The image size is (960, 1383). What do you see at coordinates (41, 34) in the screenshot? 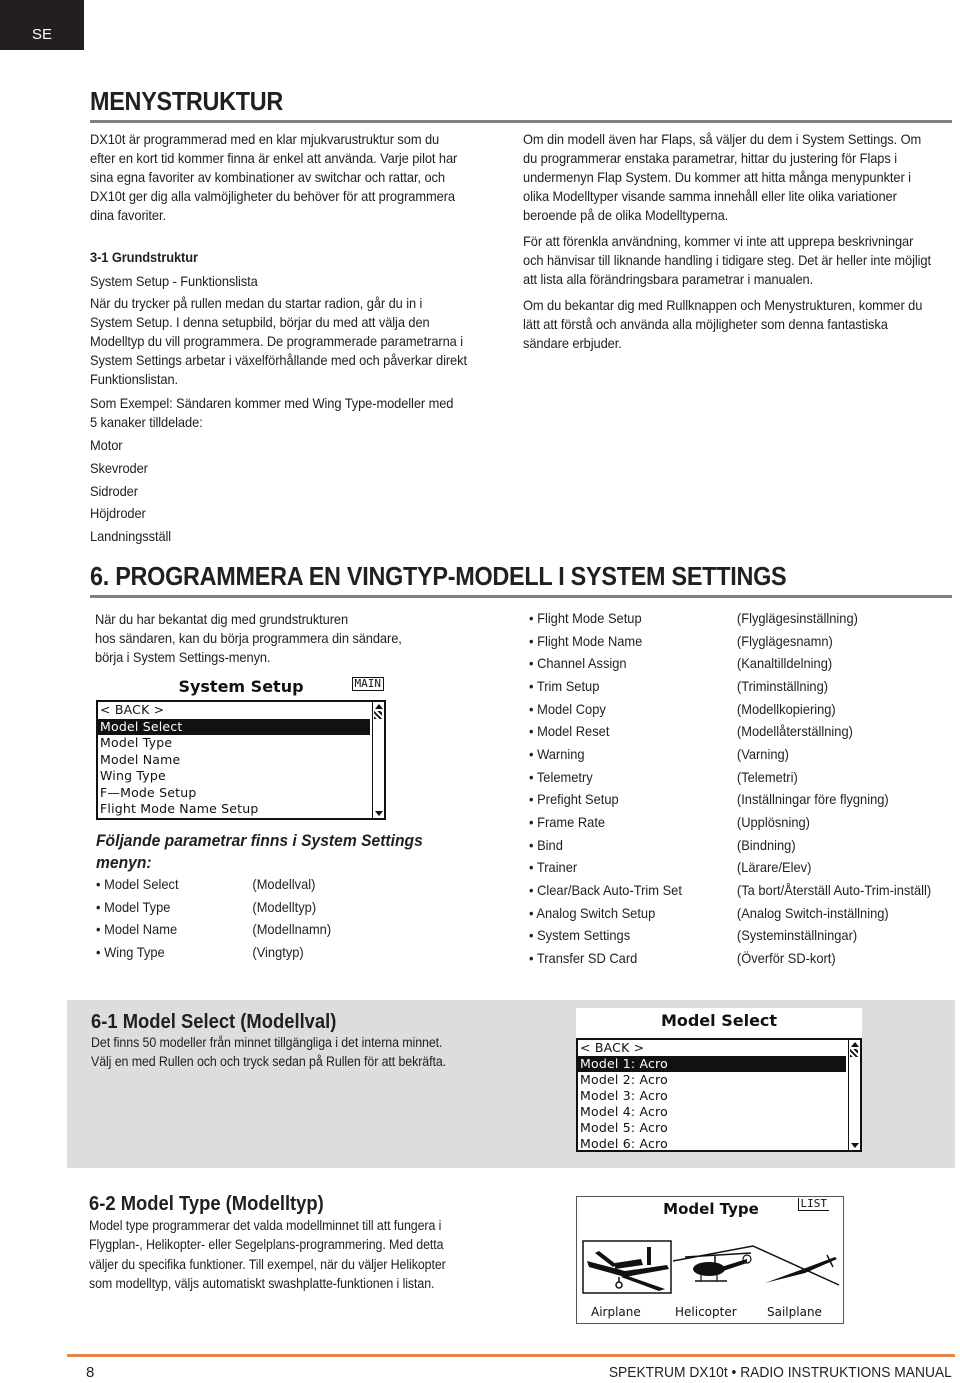
I see `language-label: SE` at bounding box center [41, 34].